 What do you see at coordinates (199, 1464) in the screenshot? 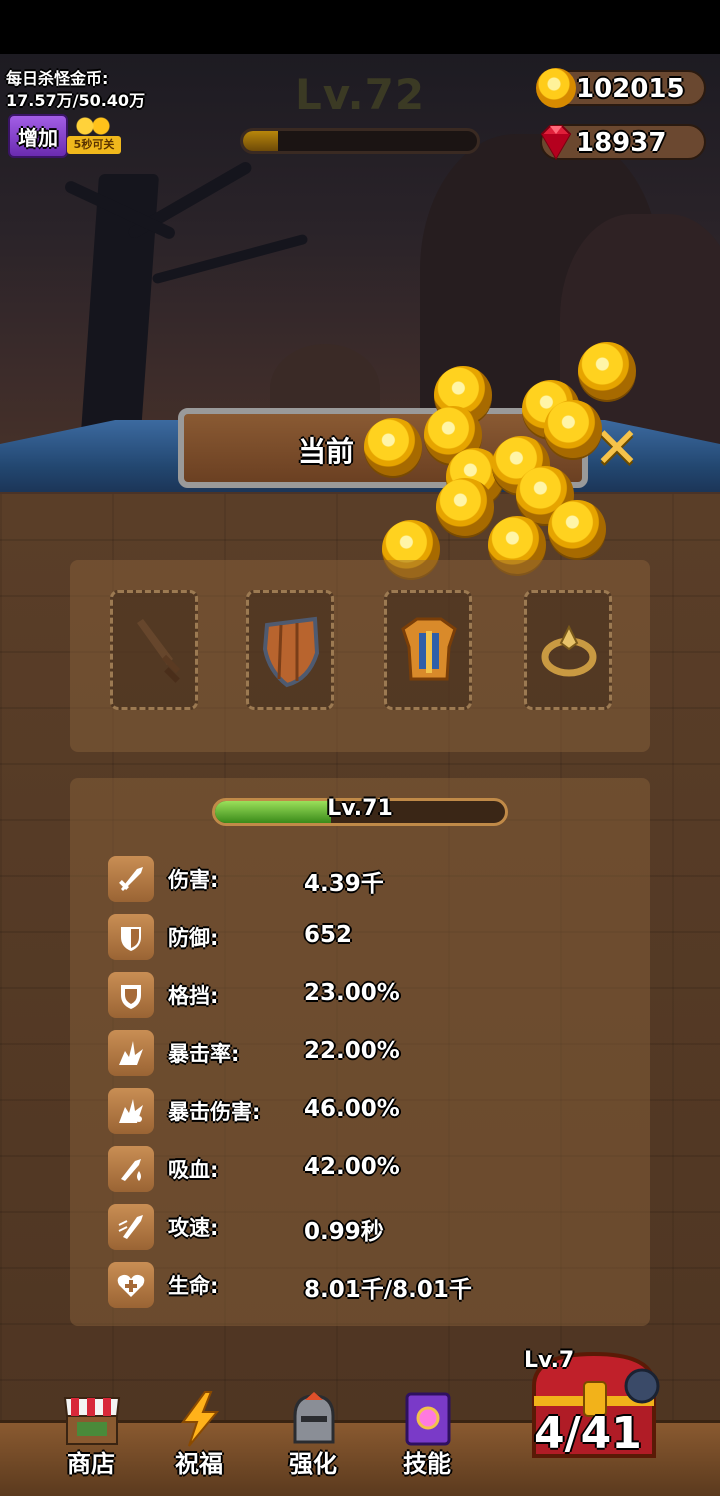
I see `blessing-label: 祝福` at bounding box center [199, 1464].